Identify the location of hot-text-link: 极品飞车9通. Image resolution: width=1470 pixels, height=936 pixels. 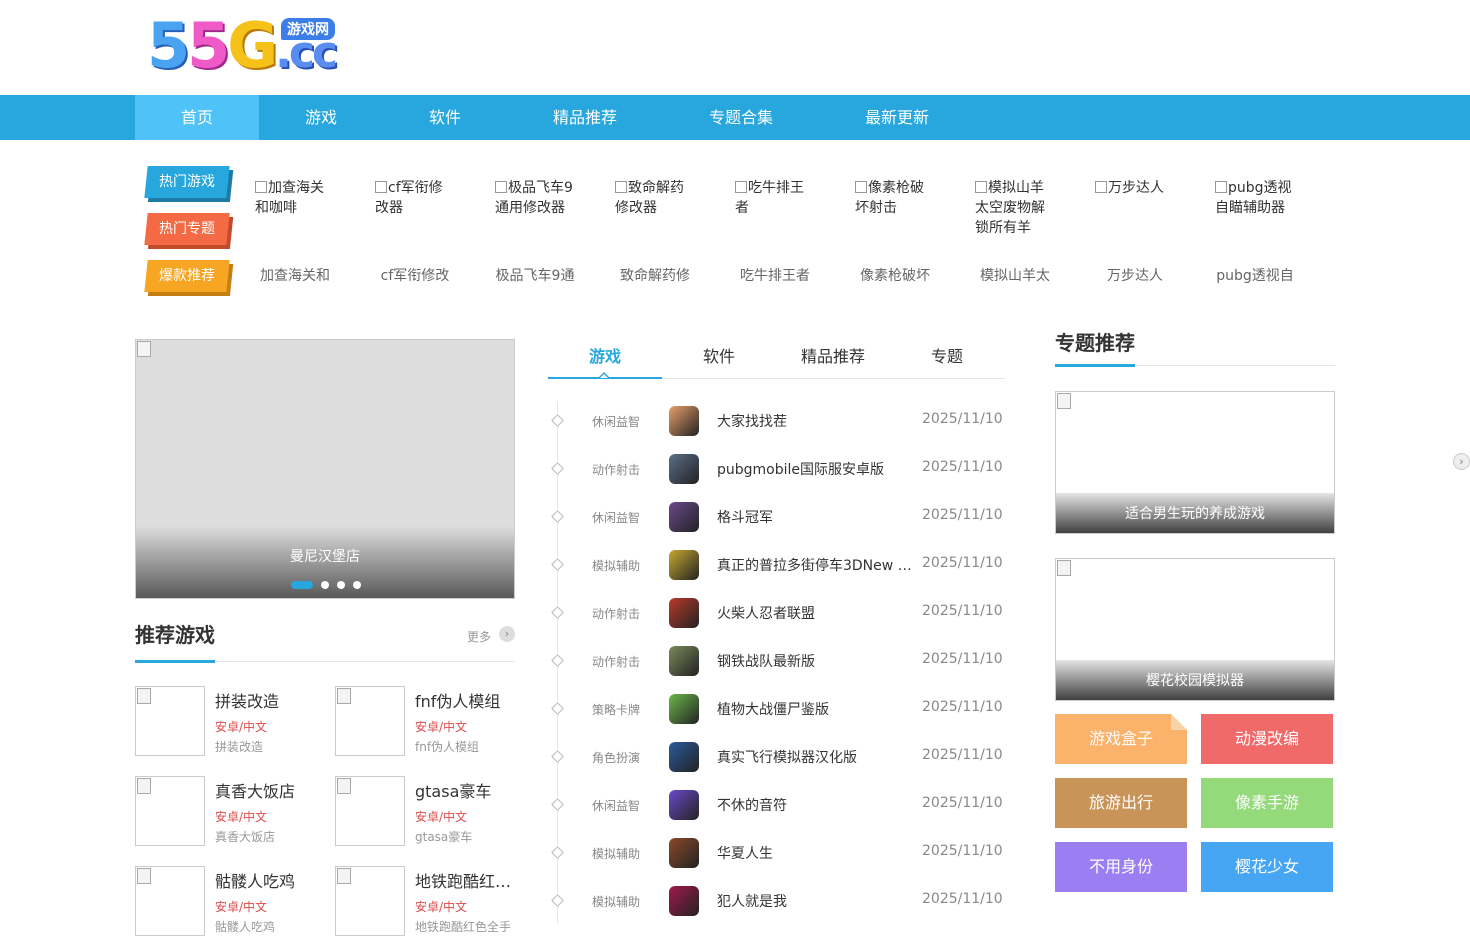
(535, 276).